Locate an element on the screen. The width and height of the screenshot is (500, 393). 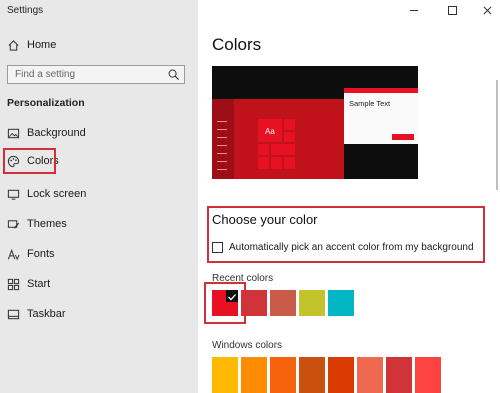
brush-icon is located at coordinates (13, 224).